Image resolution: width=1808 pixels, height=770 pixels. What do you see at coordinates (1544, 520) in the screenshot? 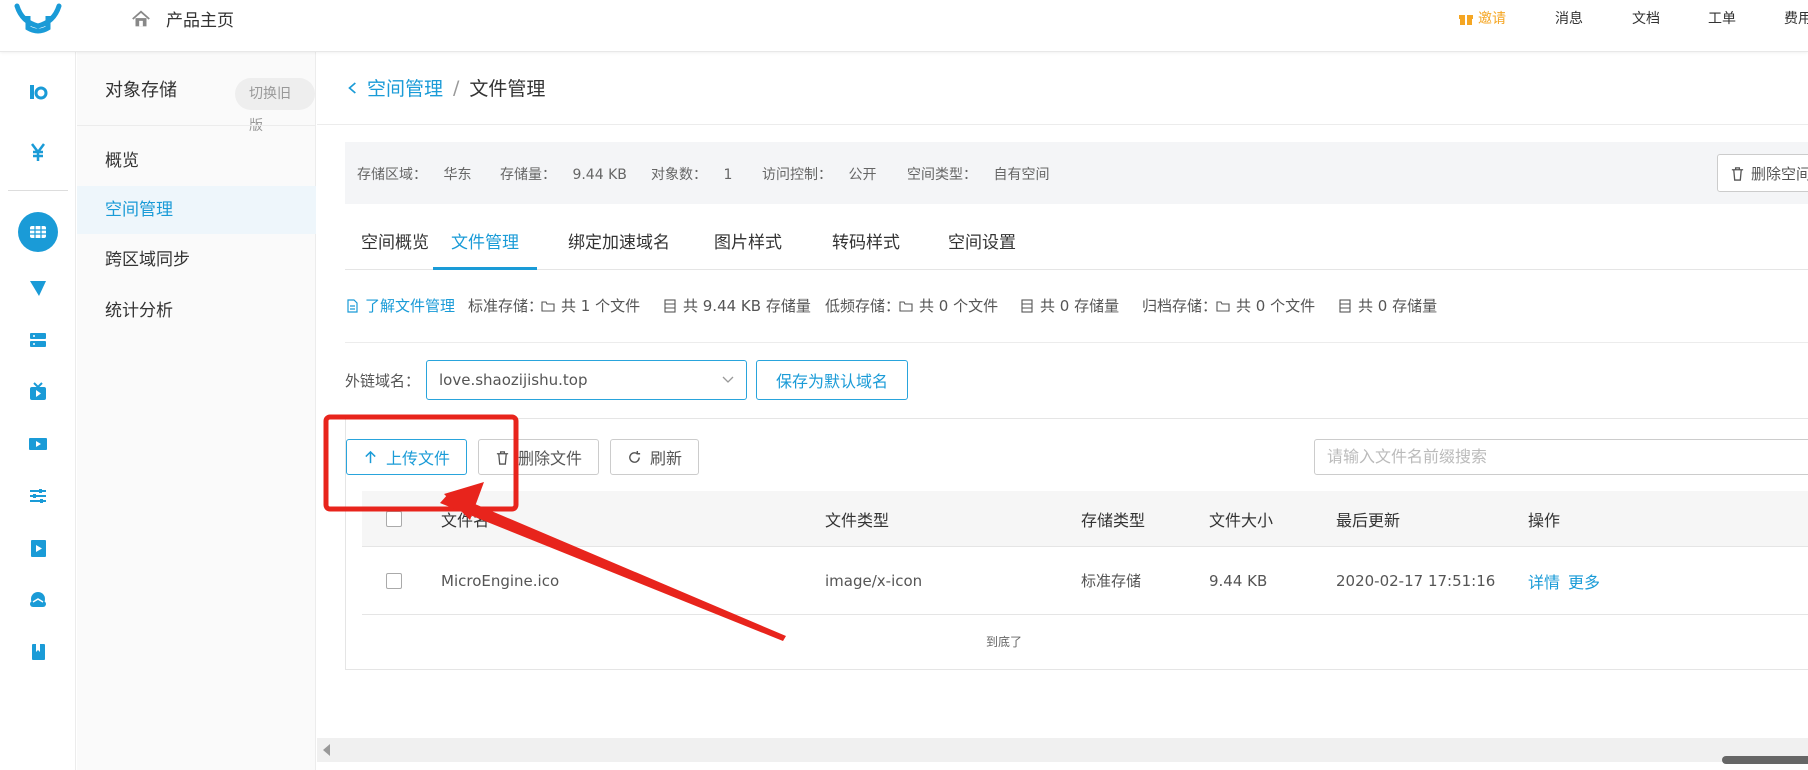
I see `header-operations: 操作` at bounding box center [1544, 520].